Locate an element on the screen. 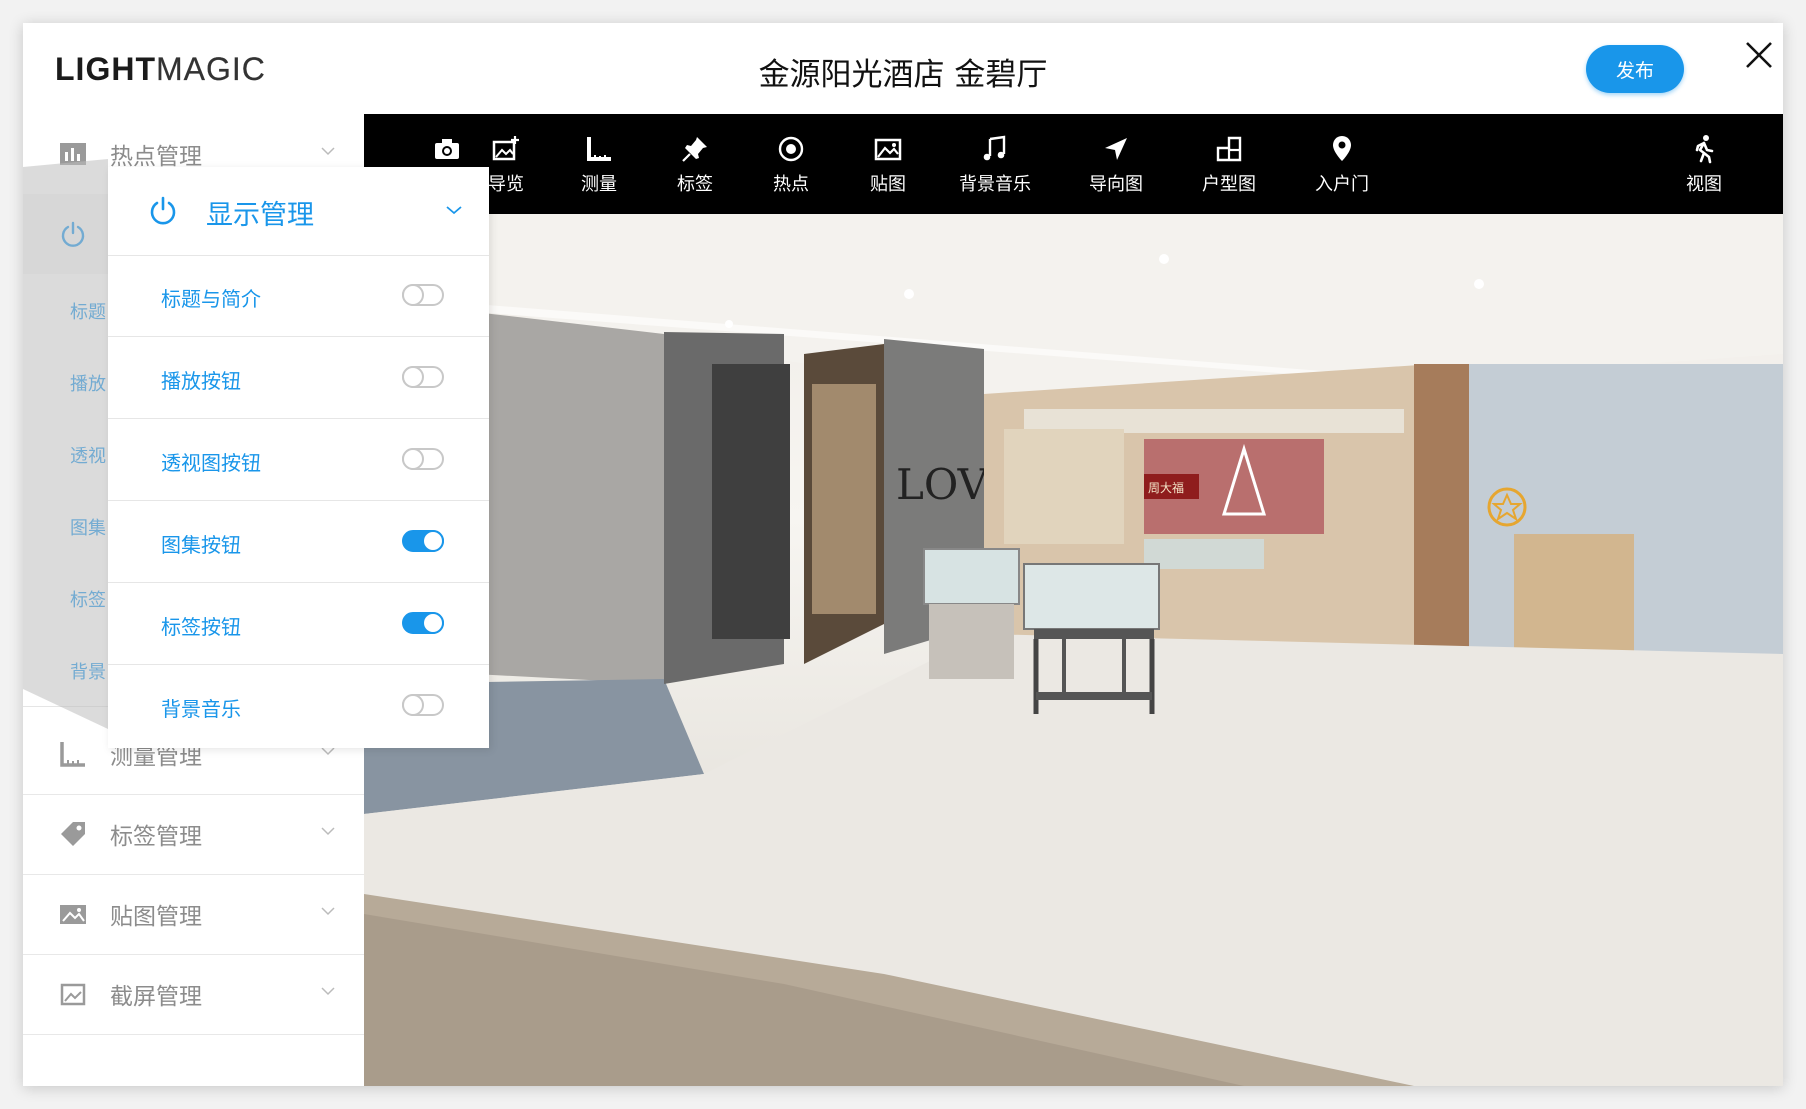 Image resolution: width=1806 pixels, height=1109 pixels. toolbar-label: 标签 is located at coordinates (695, 184).